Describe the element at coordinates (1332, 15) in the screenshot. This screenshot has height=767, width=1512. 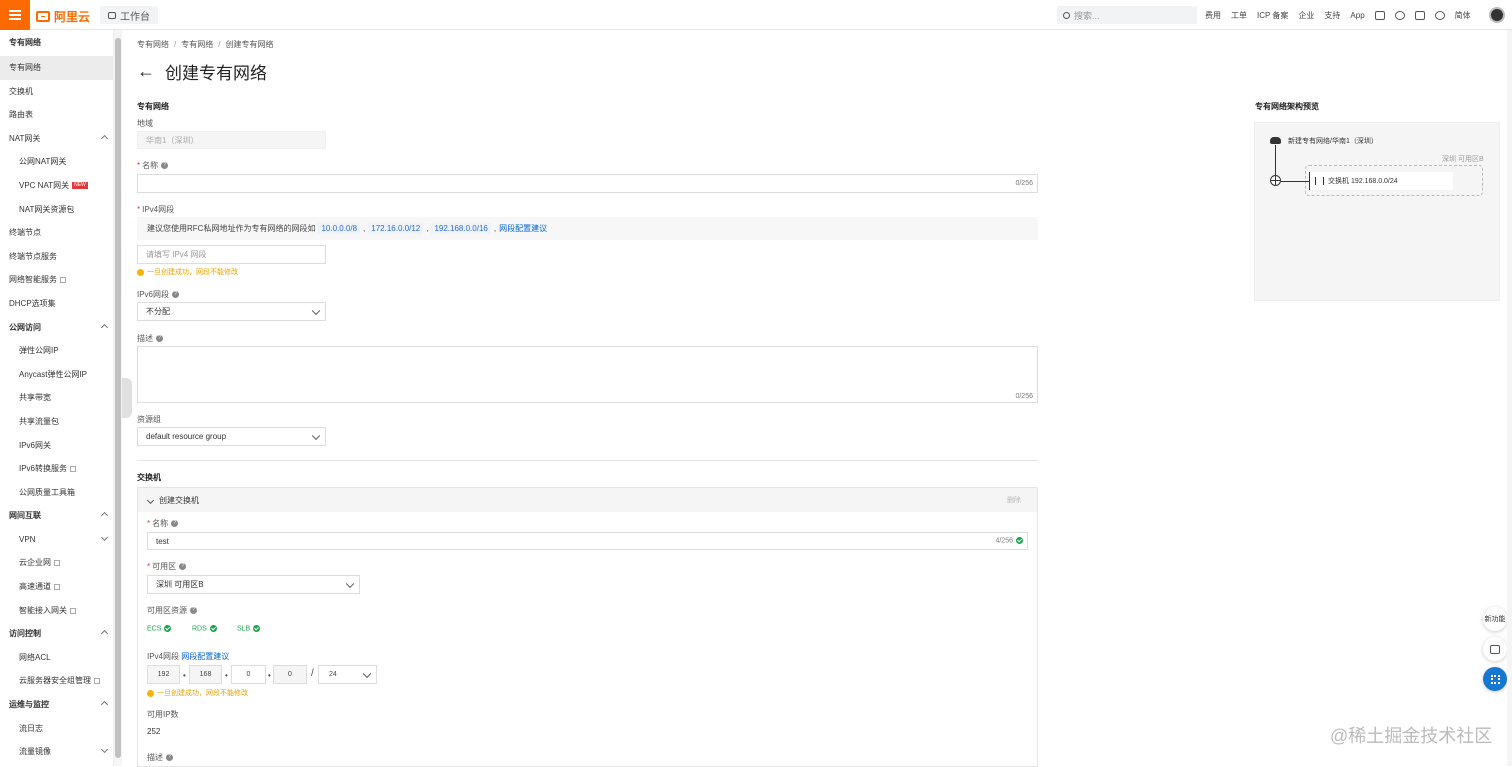
I see `link-support: 支持` at that location.